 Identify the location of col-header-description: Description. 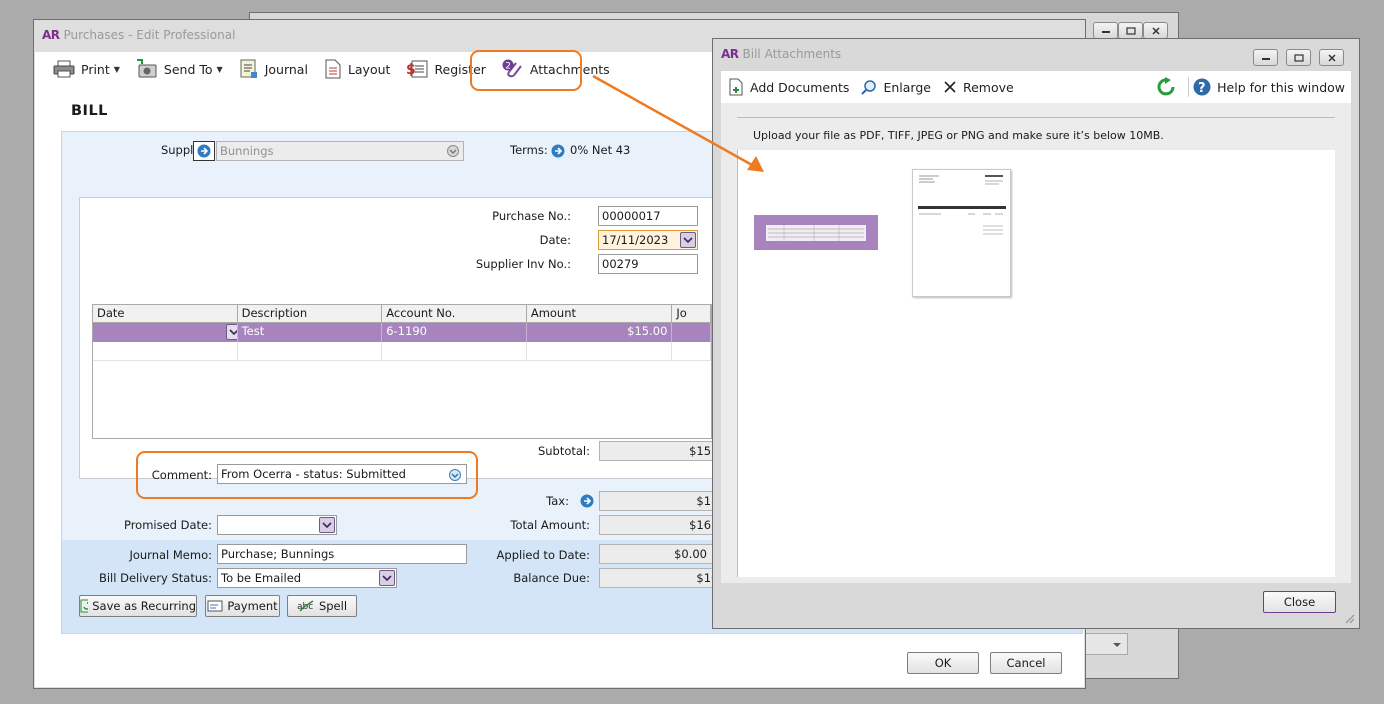
(310, 313).